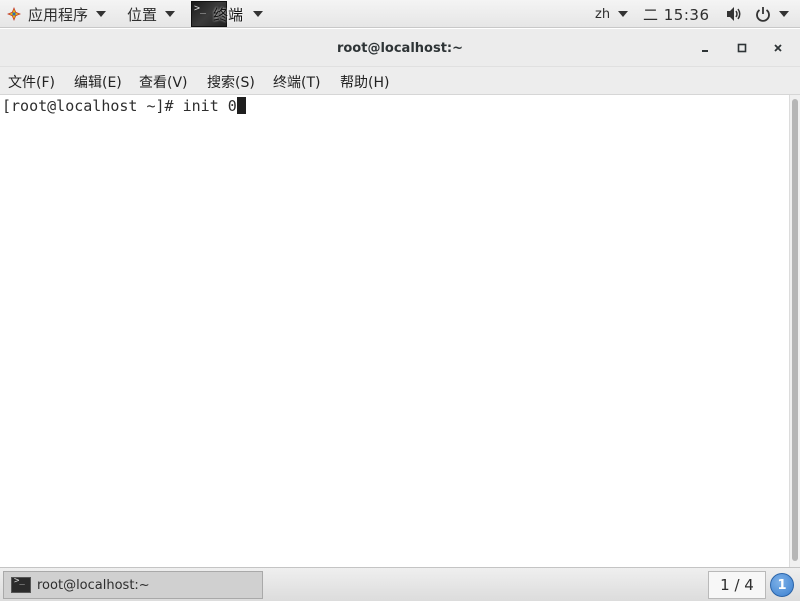  I want to click on text-cursor, so click(241, 105).